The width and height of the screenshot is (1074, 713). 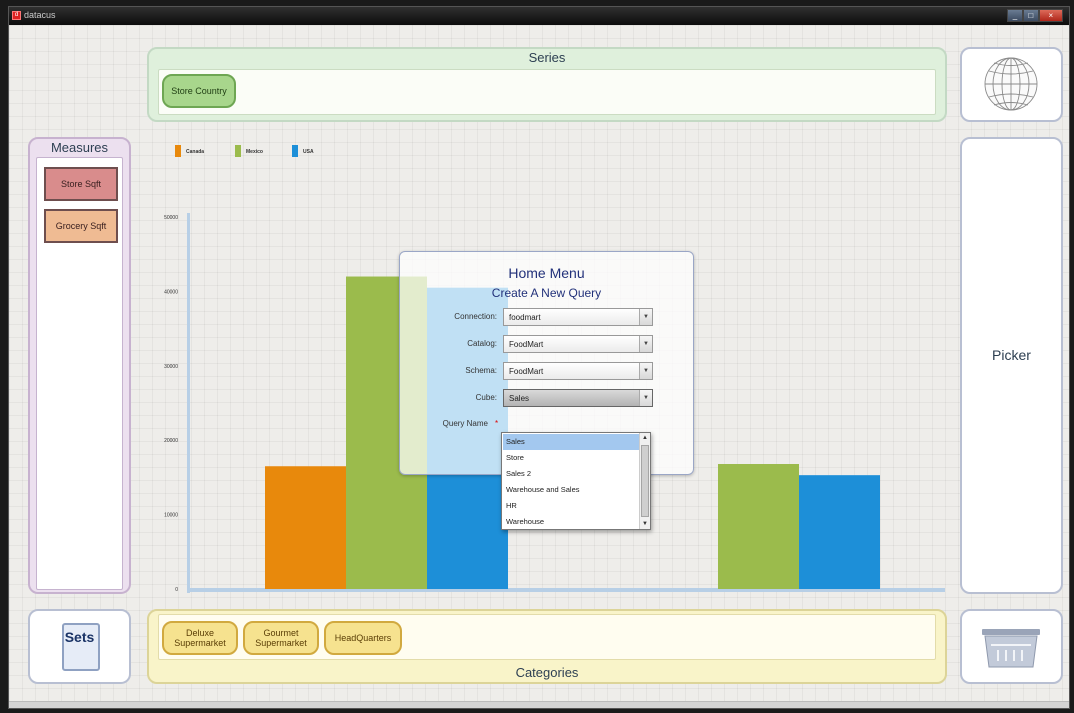 I want to click on y-tick-label: 30000, so click(x=171, y=367).